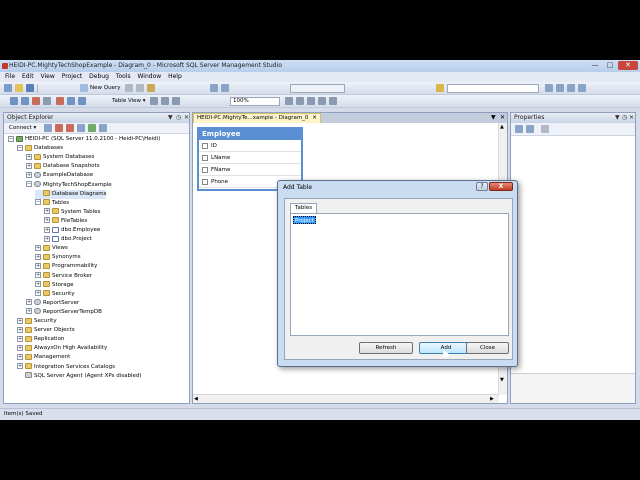  What do you see at coordinates (51, 248) in the screenshot?
I see `tree-item: + Views` at bounding box center [51, 248].